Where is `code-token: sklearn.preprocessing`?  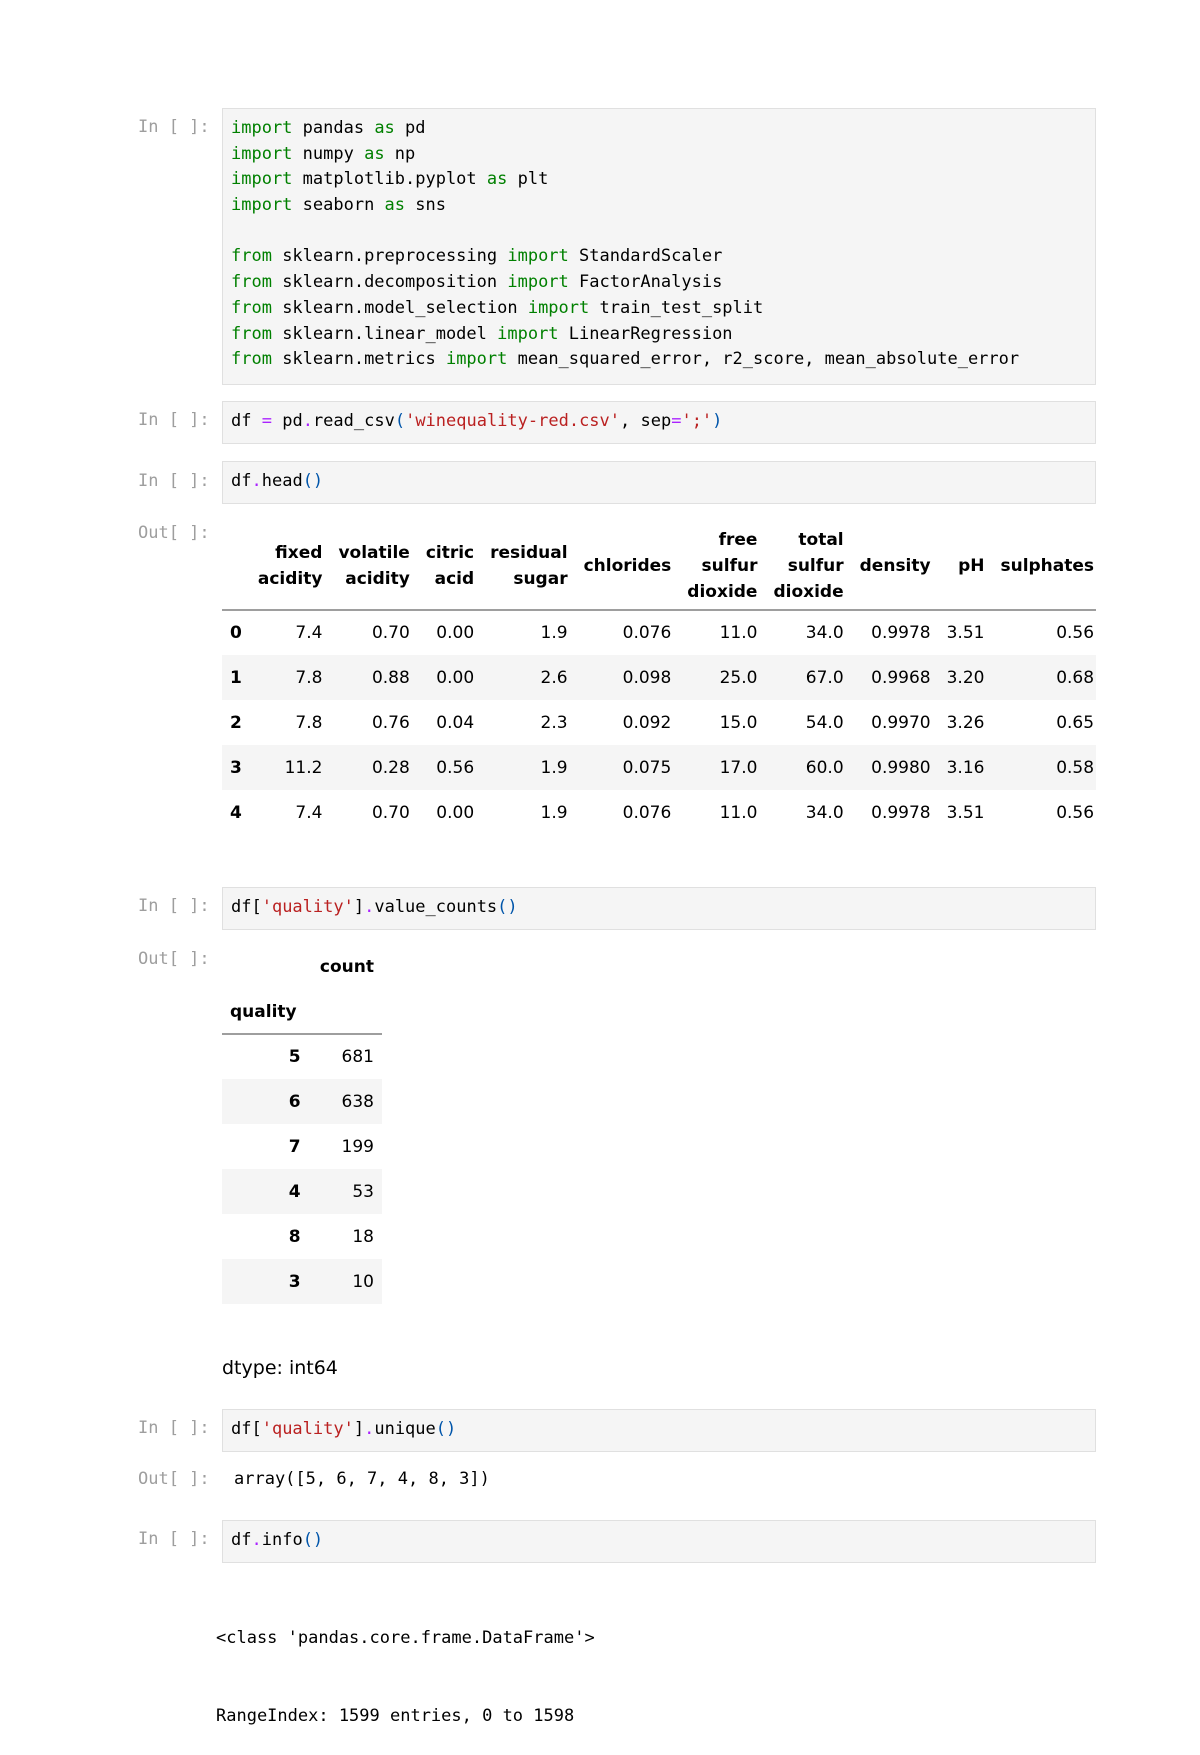
code-token: sklearn.preprocessing is located at coordinates (389, 256).